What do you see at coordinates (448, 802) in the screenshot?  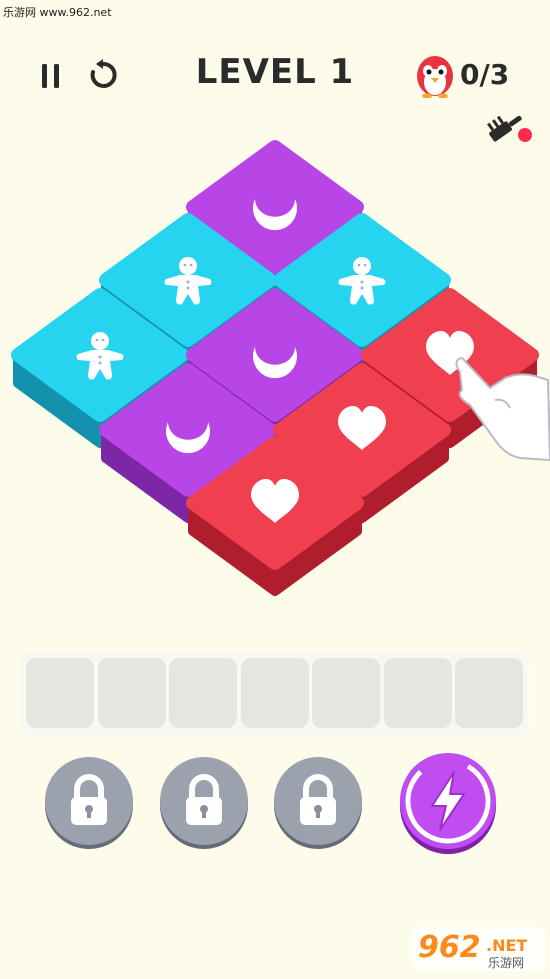 I see `lightning-powerup` at bounding box center [448, 802].